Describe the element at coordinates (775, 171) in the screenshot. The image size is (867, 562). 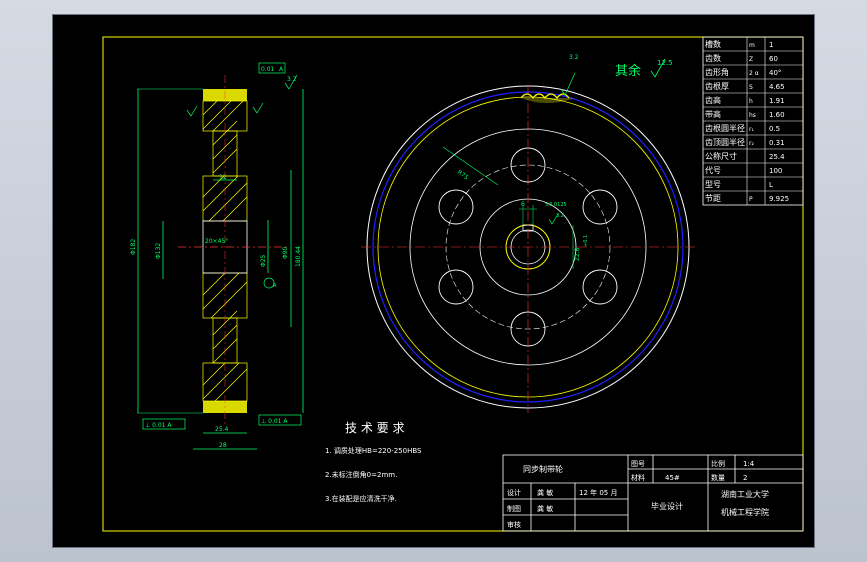
I see `param-cell-val: 100` at that location.